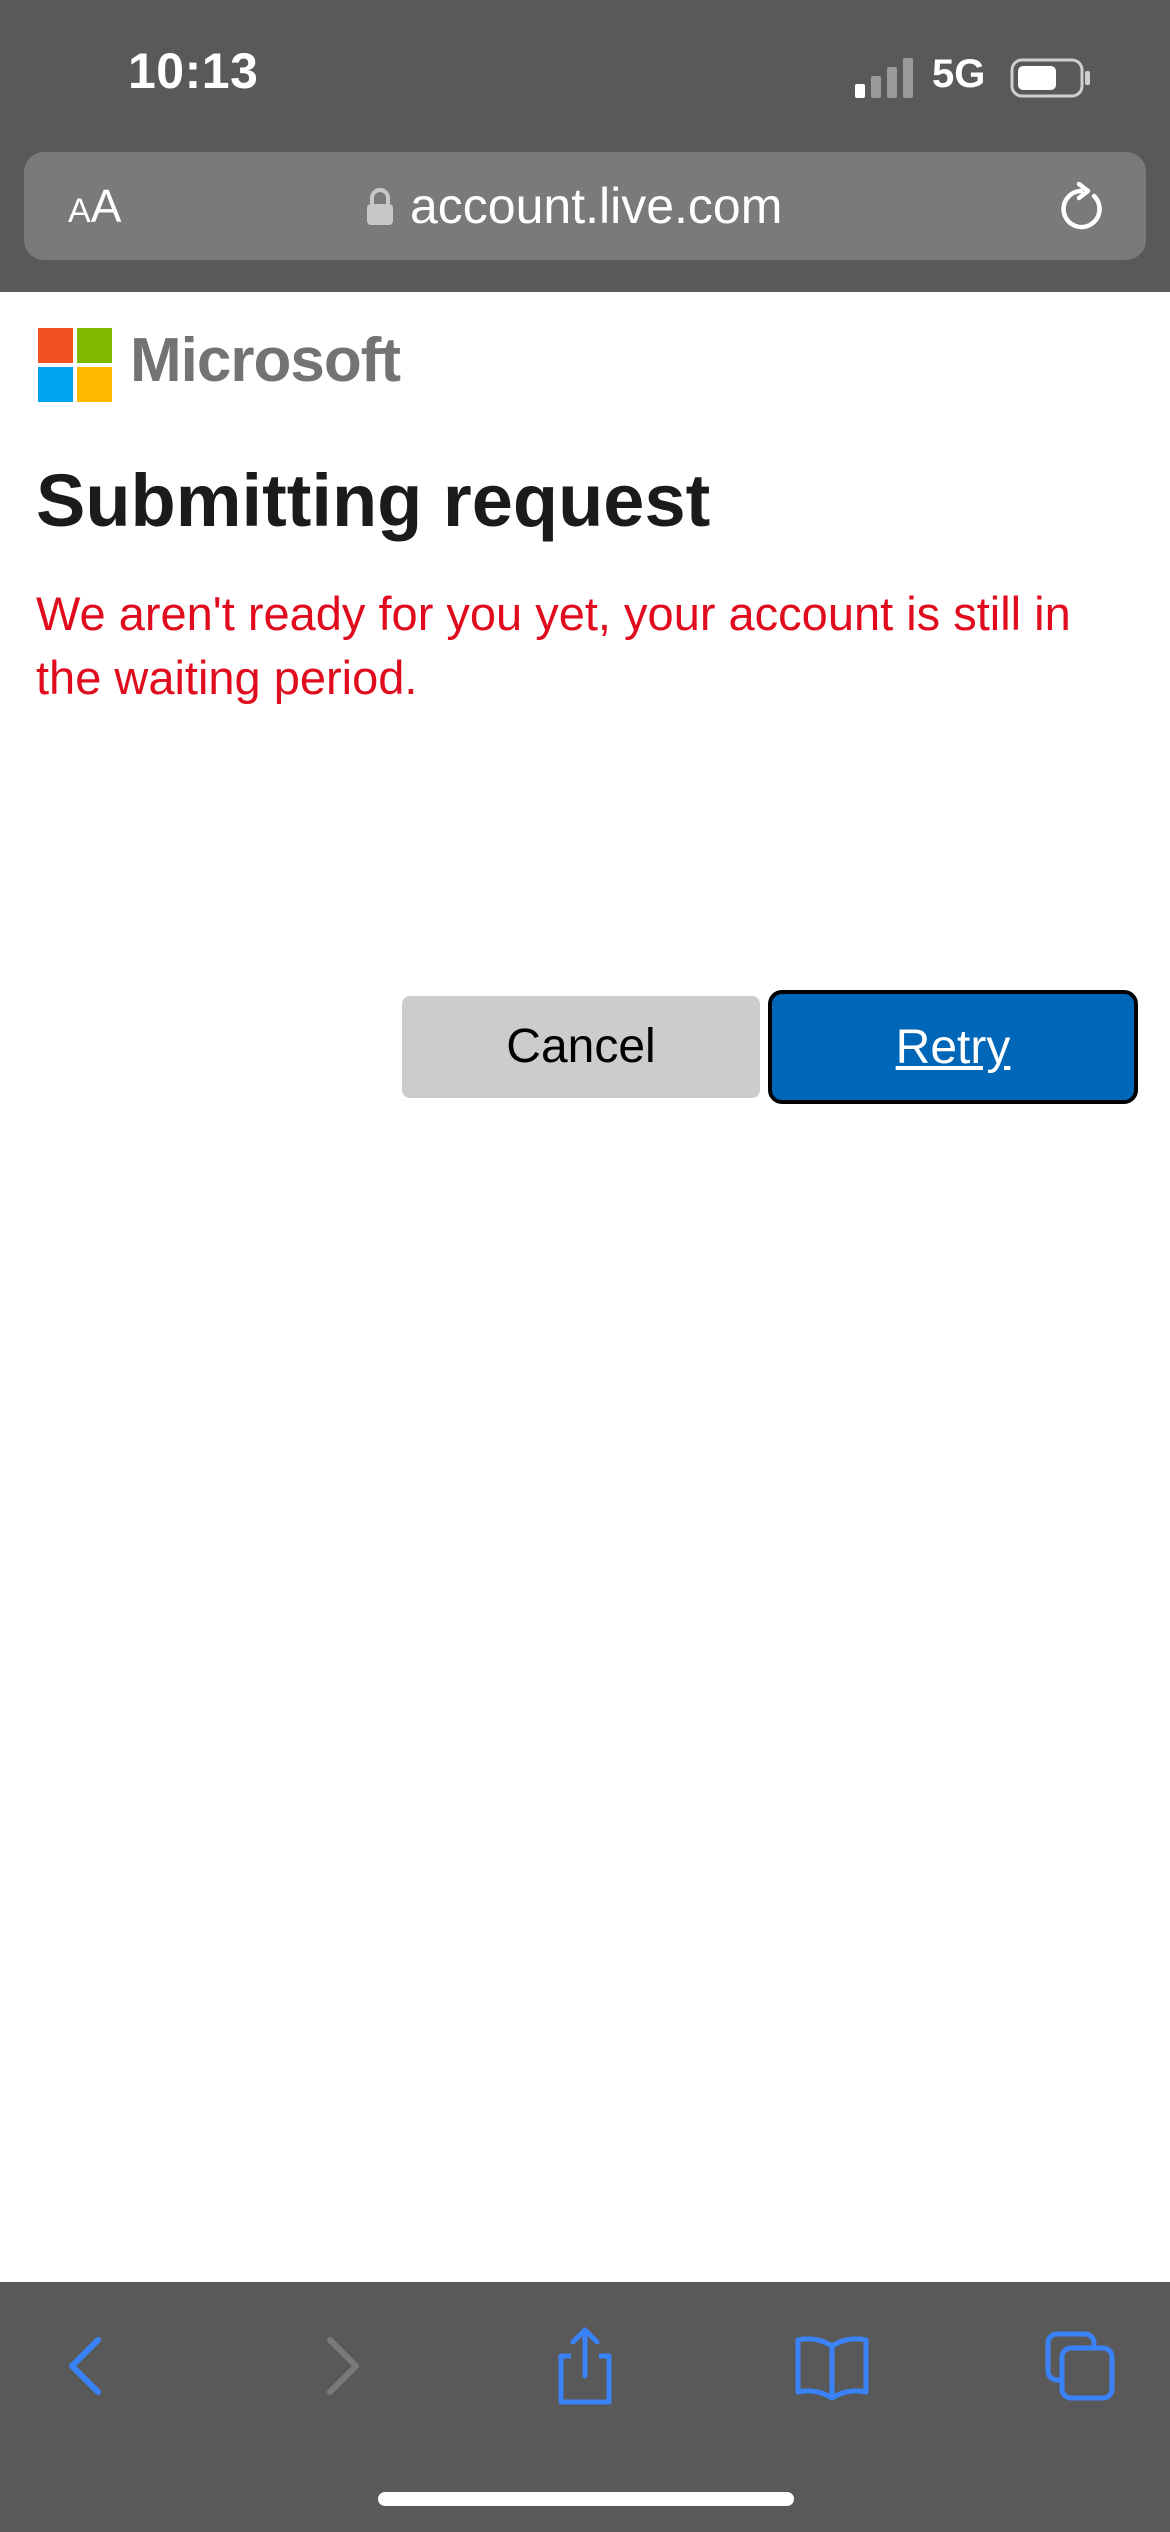  I want to click on text-size-button: AA, so click(94, 206).